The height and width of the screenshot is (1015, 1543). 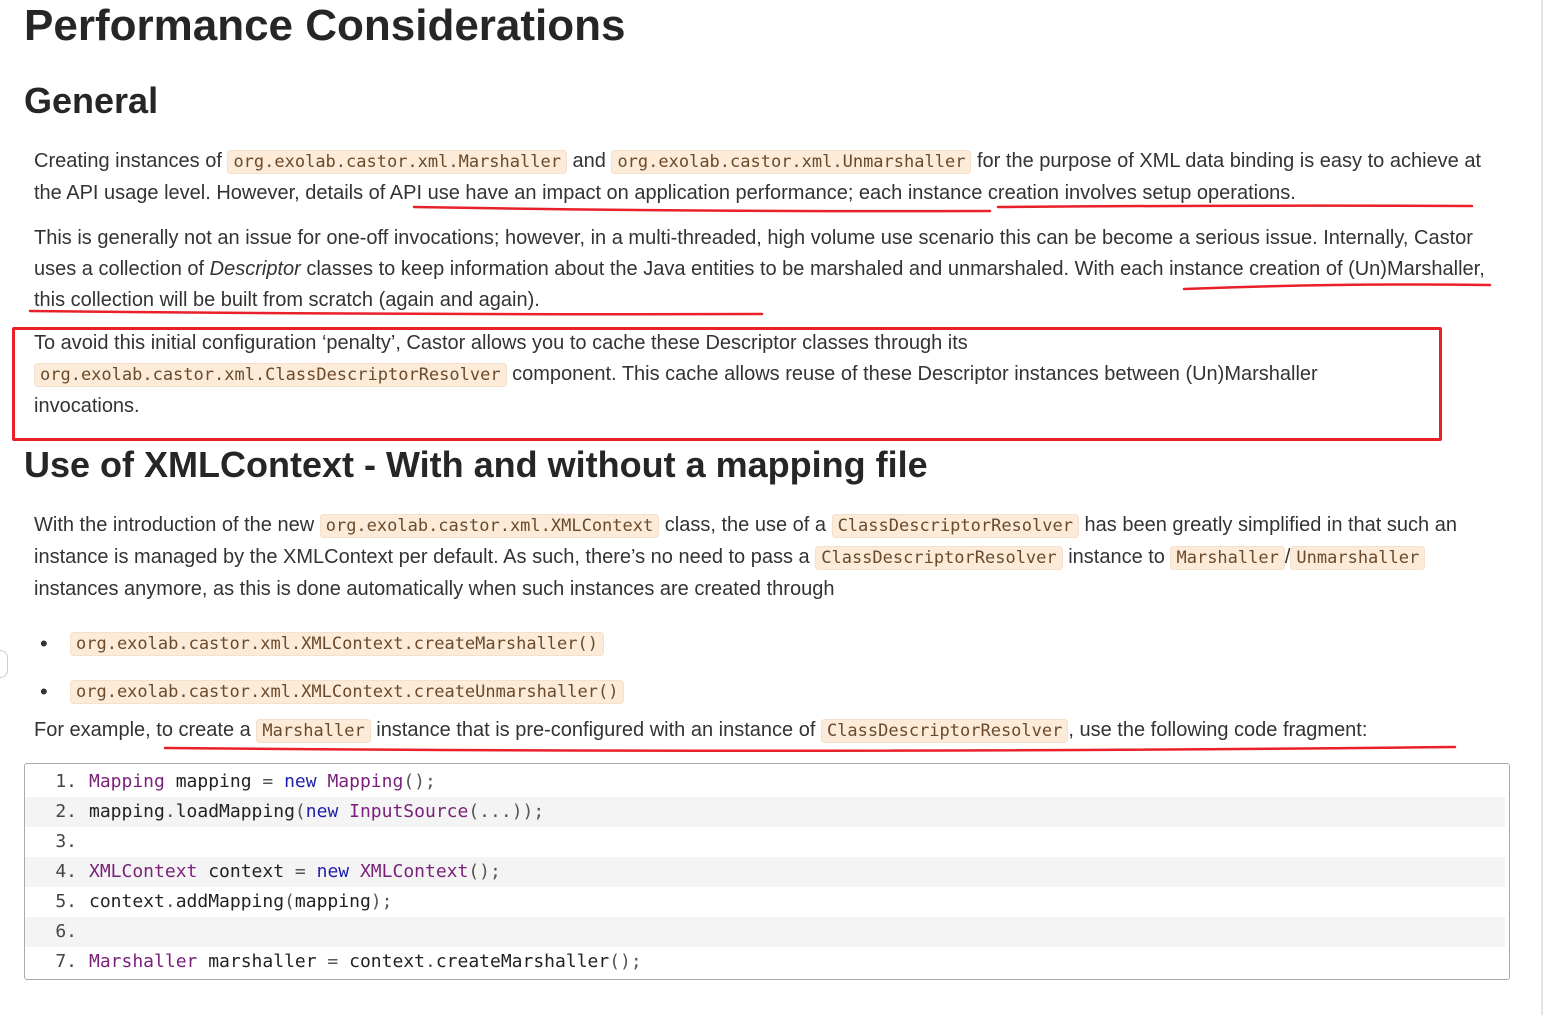 What do you see at coordinates (727, 384) in the screenshot?
I see `annotation-highlight-box` at bounding box center [727, 384].